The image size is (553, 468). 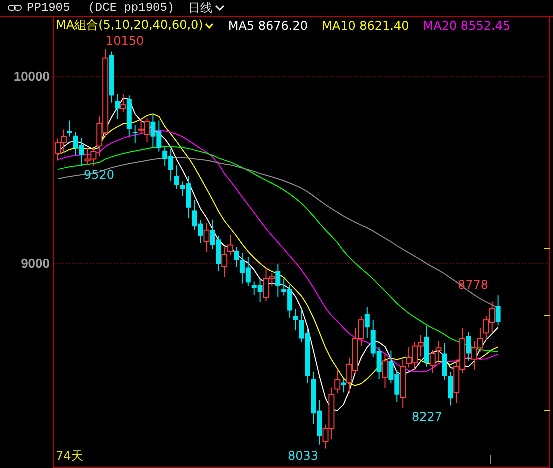 I want to click on ma-value-label: MA20 8552.45, so click(x=467, y=25).